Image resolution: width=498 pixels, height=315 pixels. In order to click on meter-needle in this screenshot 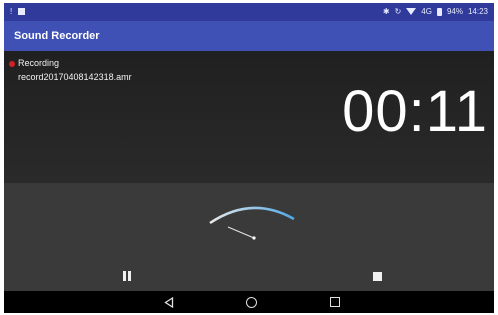, I will do `click(241, 232)`.